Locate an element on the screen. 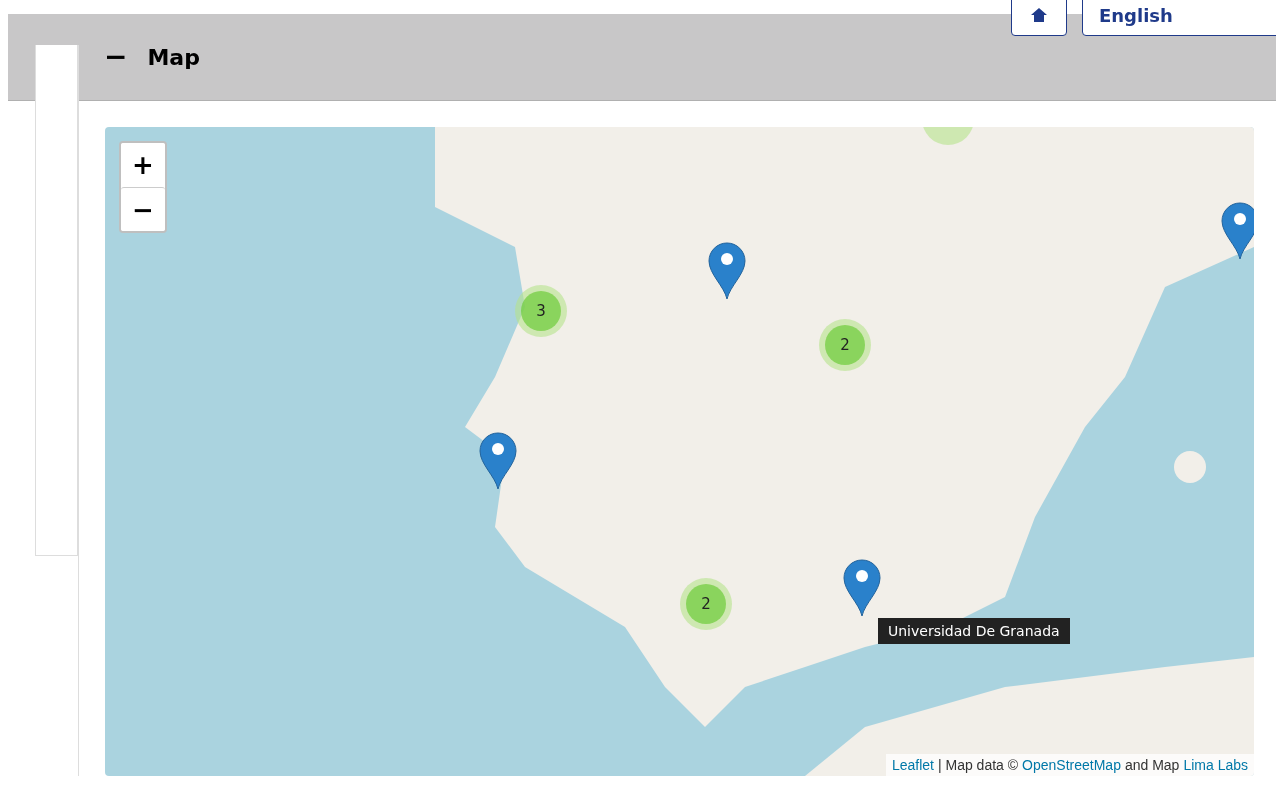 The width and height of the screenshot is (1276, 794). cluster-marker: 3 is located at coordinates (541, 311).